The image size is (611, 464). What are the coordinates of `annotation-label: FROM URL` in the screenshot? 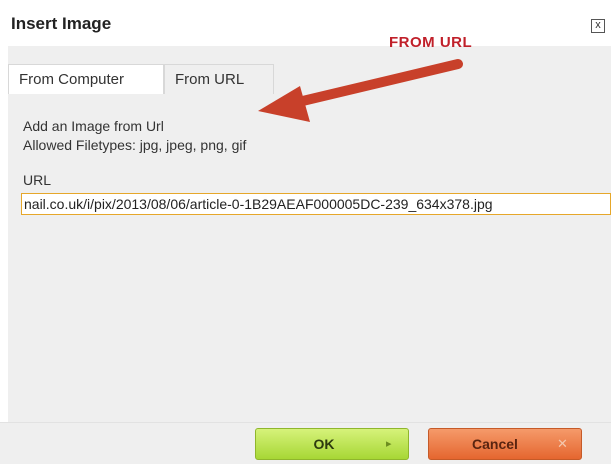 It's located at (431, 42).